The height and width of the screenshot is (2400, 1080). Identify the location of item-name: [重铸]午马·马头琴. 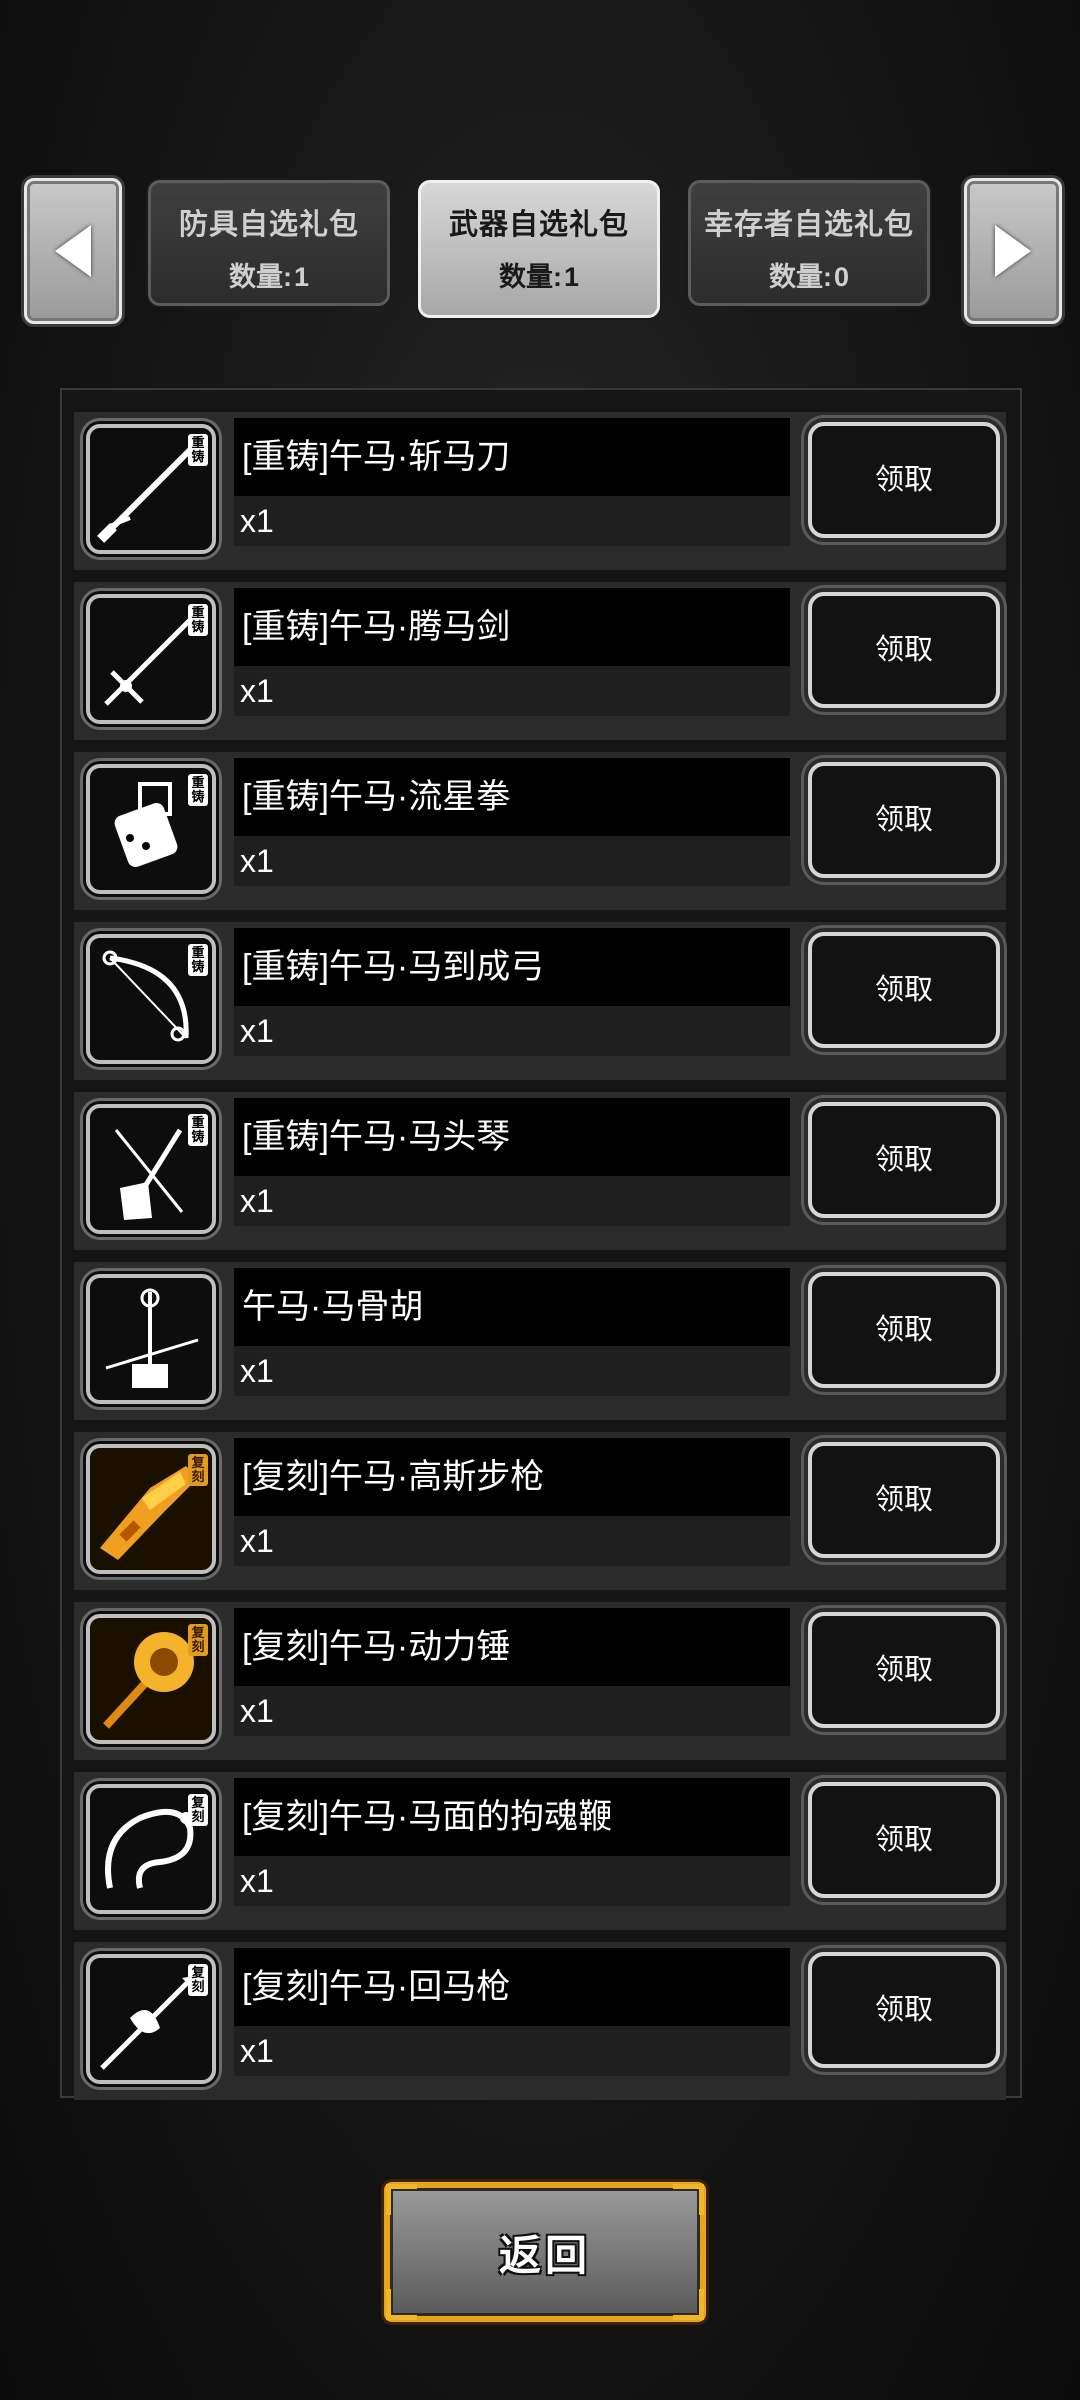
(512, 1137).